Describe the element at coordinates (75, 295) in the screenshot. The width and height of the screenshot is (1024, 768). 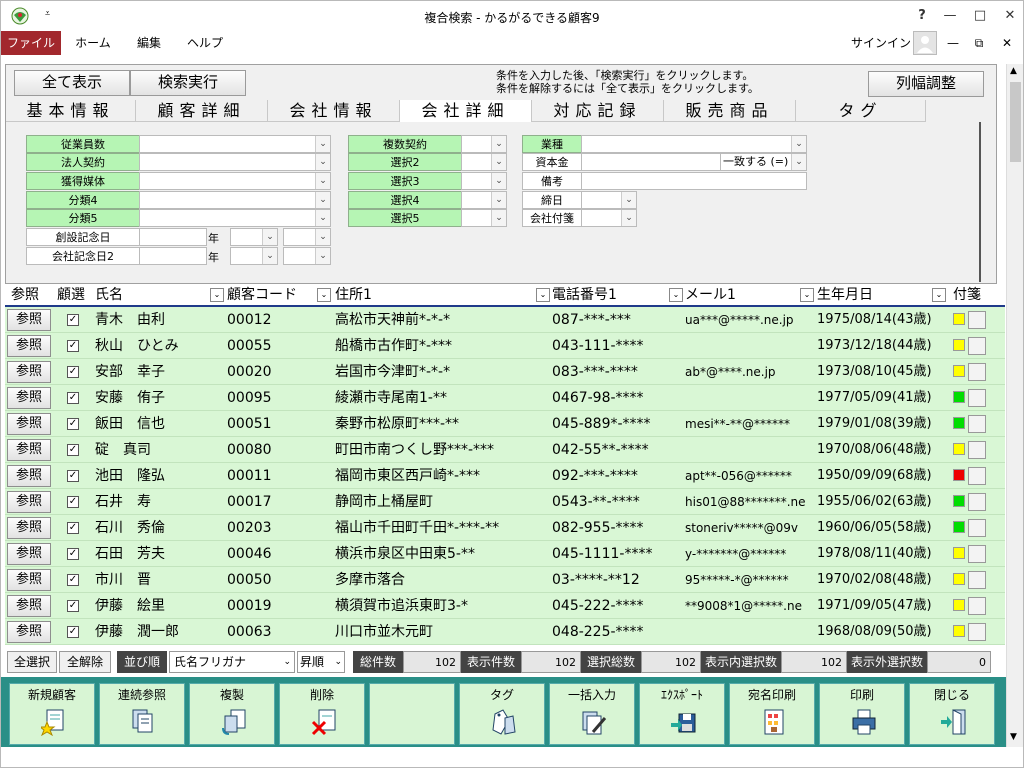
I see `col-header-select: 顧選` at that location.